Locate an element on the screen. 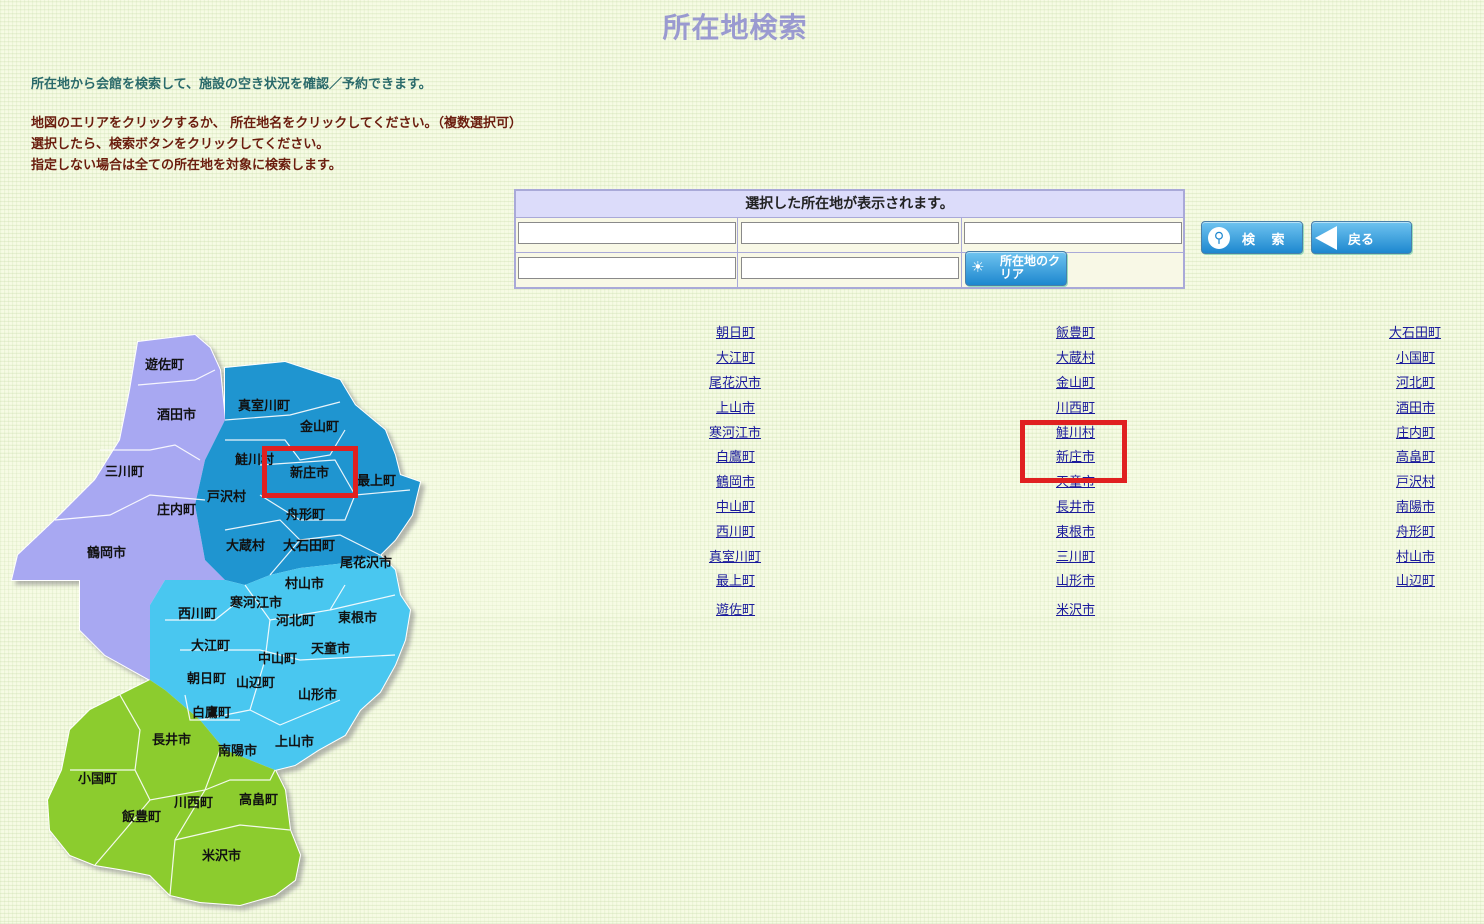  map-label: 寒河江市 is located at coordinates (255, 603).